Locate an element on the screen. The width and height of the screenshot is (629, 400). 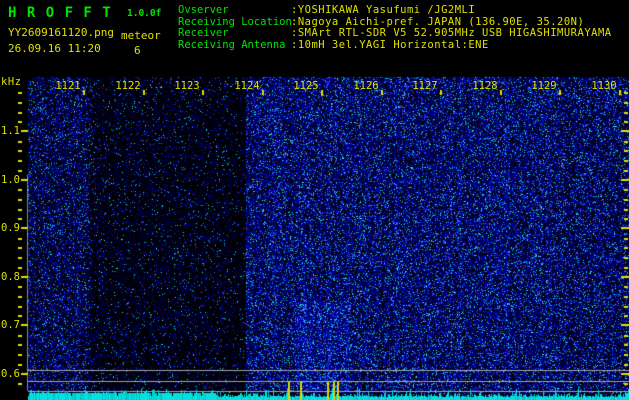
x-tick-label: 1125 is located at coordinates (306, 86).